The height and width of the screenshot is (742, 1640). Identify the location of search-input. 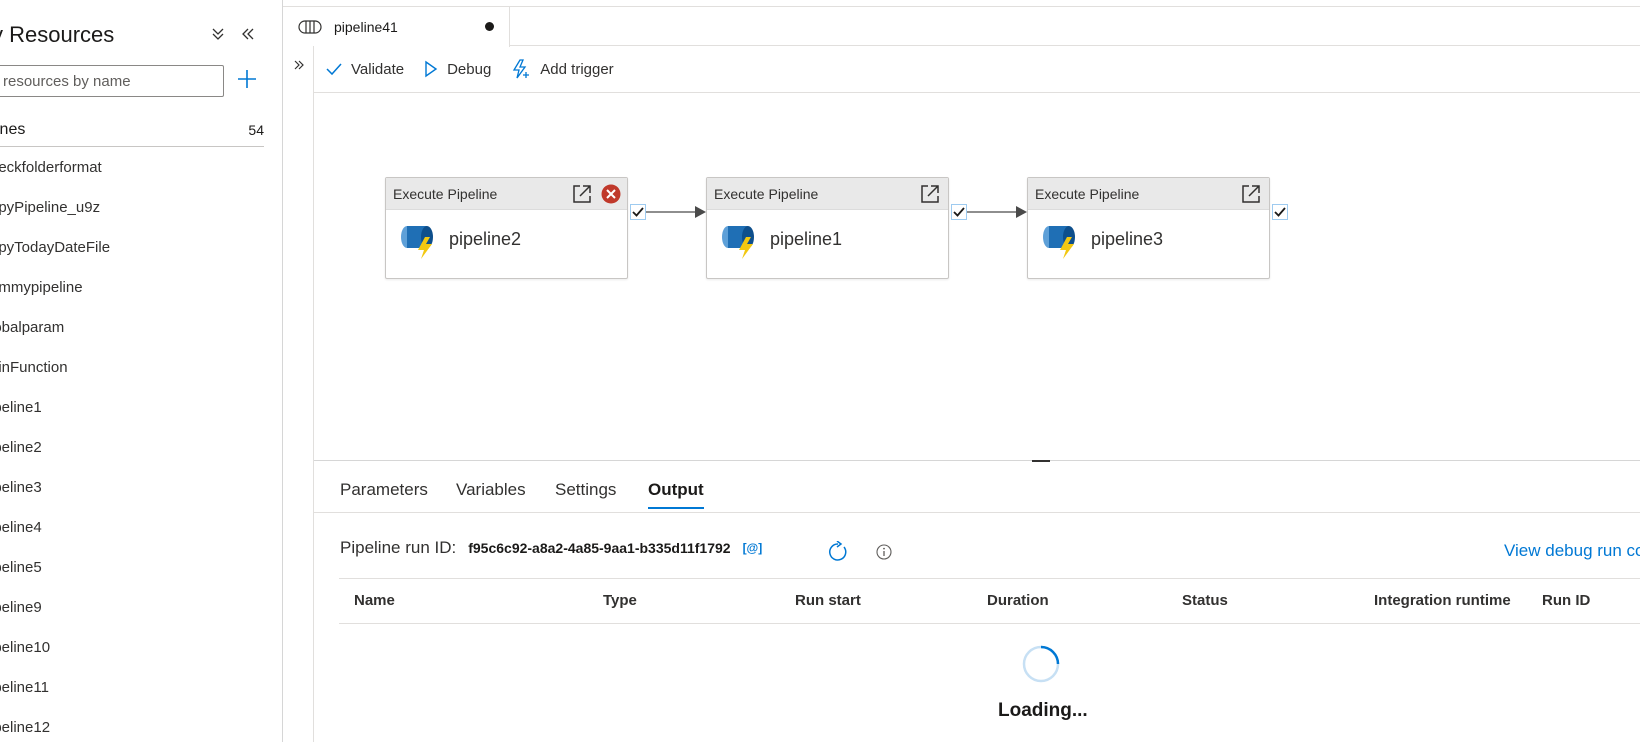
(112, 81).